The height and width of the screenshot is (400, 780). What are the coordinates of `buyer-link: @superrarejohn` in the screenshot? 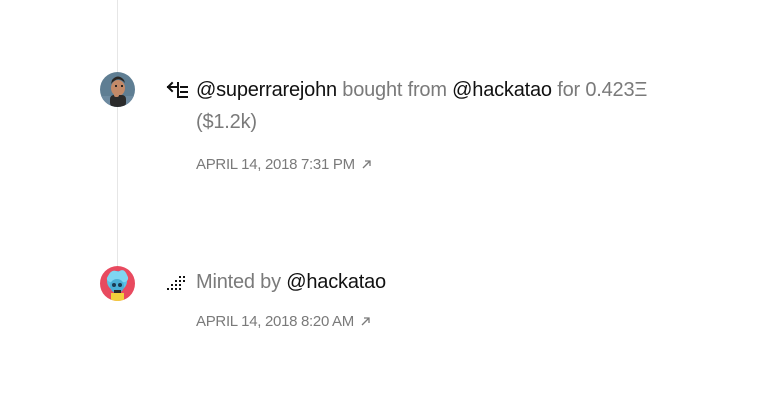 It's located at (266, 90).